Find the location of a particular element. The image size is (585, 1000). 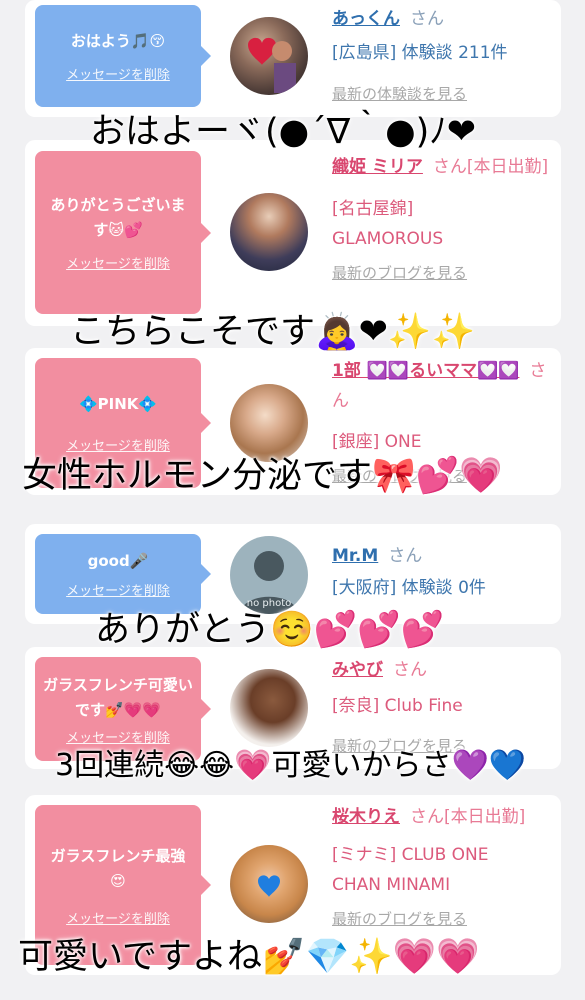

user-name-link: 1部 💟💟るいママ💟💟 is located at coordinates (425, 371).